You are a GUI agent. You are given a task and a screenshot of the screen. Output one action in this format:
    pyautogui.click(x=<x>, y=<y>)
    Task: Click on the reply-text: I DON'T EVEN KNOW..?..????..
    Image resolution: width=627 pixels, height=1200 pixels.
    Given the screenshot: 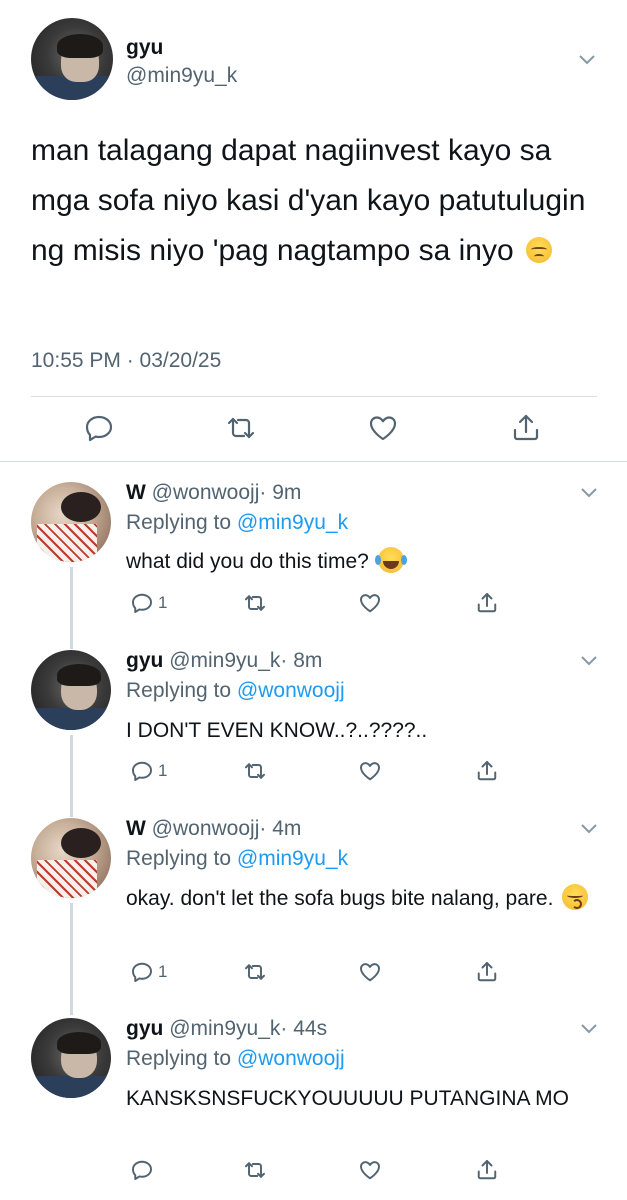 What is the action you would take?
    pyautogui.click(x=277, y=730)
    